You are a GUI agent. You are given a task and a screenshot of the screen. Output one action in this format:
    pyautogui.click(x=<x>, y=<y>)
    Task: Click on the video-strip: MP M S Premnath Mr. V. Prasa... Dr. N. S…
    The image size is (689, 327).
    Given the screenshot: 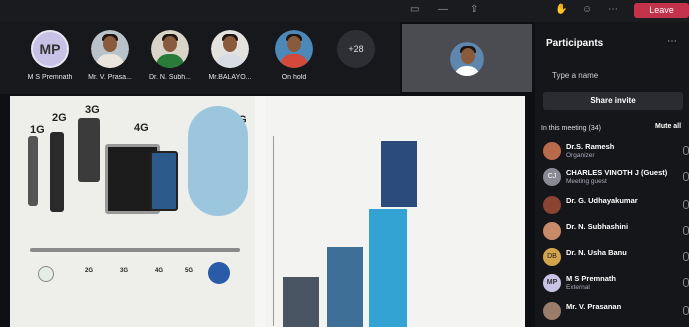 What is the action you would take?
    pyautogui.click(x=200, y=58)
    